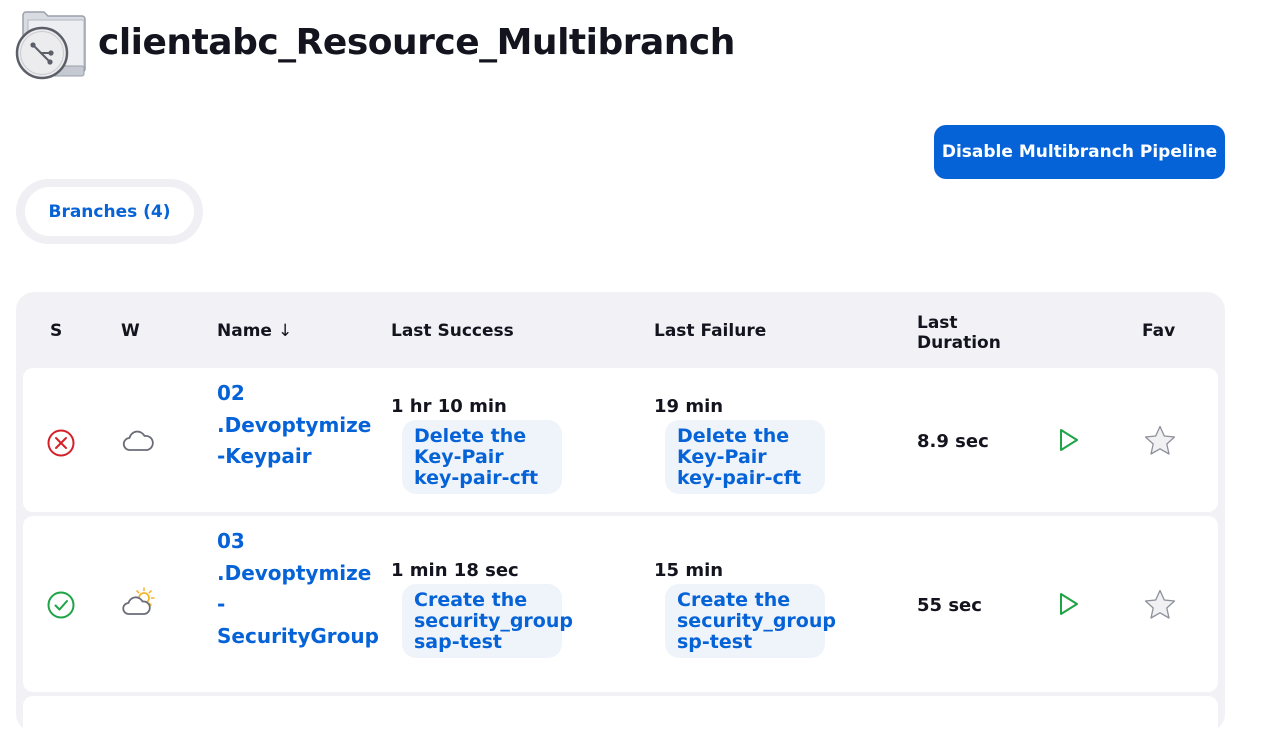 The image size is (1267, 756). What do you see at coordinates (138, 443) in the screenshot?
I see `cloudy-icon` at bounding box center [138, 443].